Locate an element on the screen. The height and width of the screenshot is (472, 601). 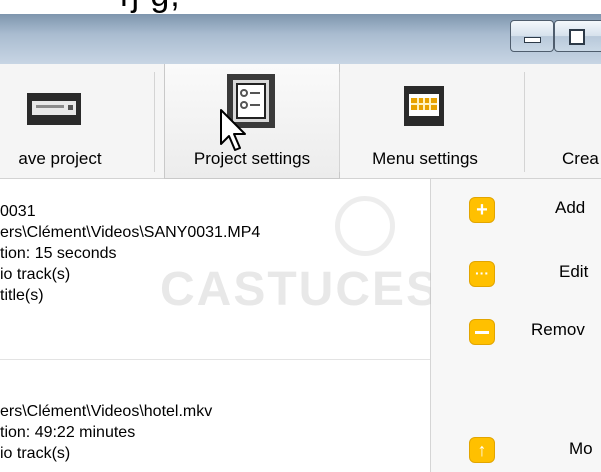
file-duration: tion: 15 seconds is located at coordinates (58, 253).